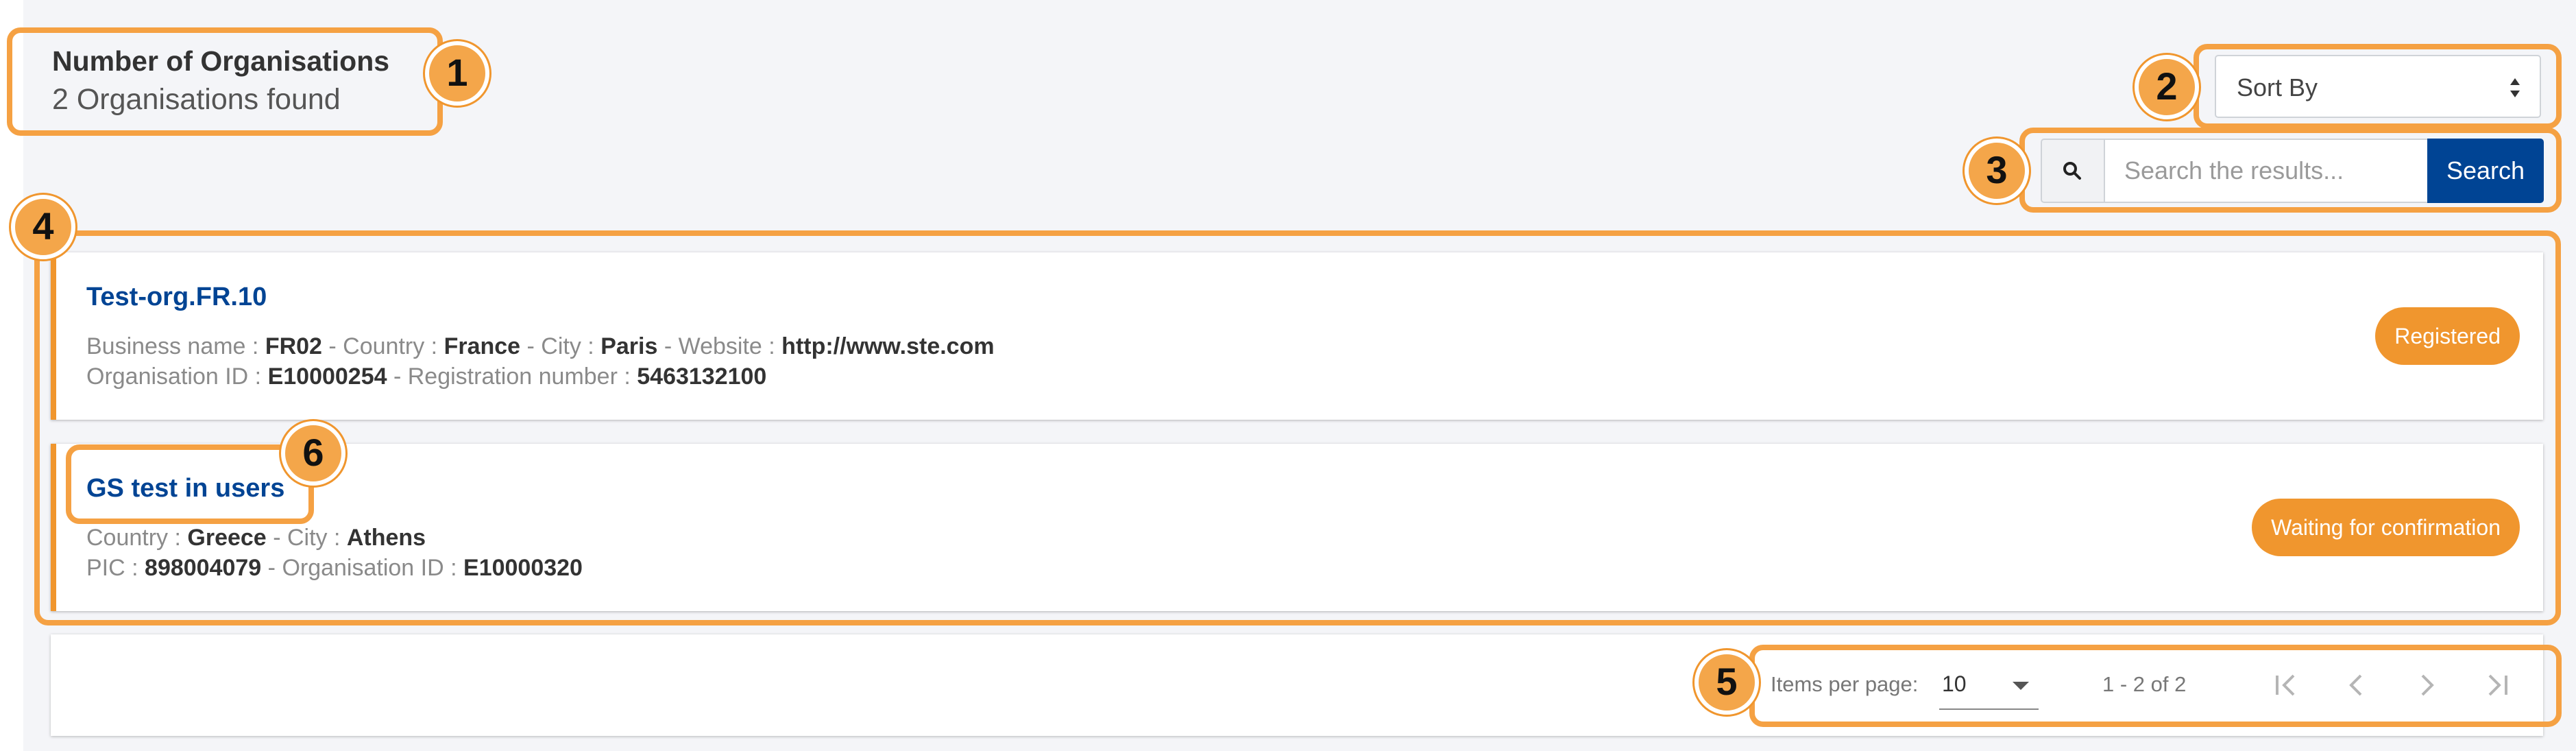  Describe the element at coordinates (43, 227) in the screenshot. I see `callout-marker: 4` at that location.